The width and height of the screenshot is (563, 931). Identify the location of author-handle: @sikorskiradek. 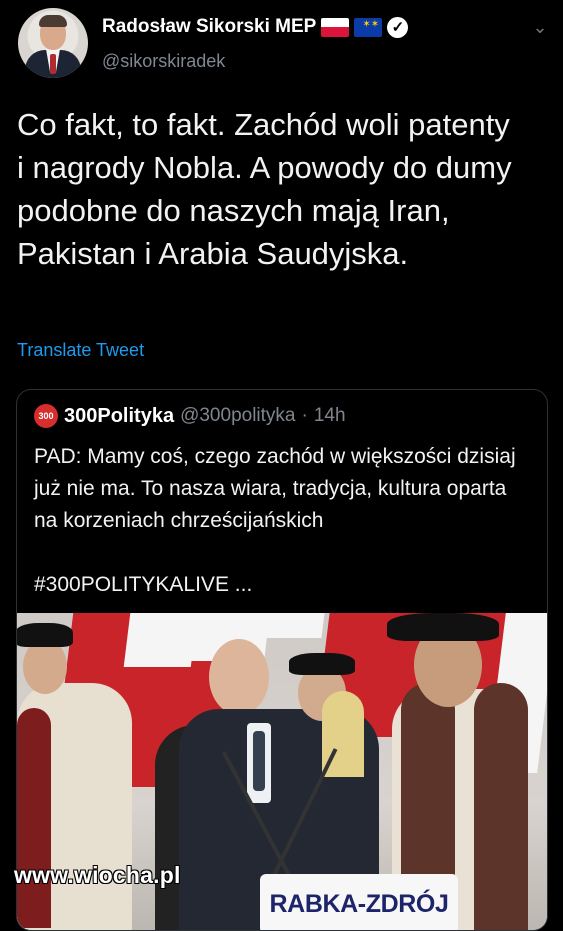
(163, 61).